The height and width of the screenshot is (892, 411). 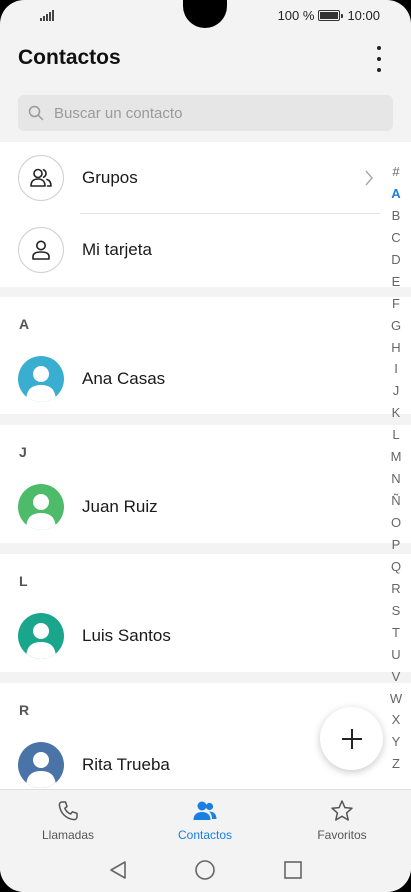 What do you see at coordinates (41, 250) in the screenshot?
I see `person-icon` at bounding box center [41, 250].